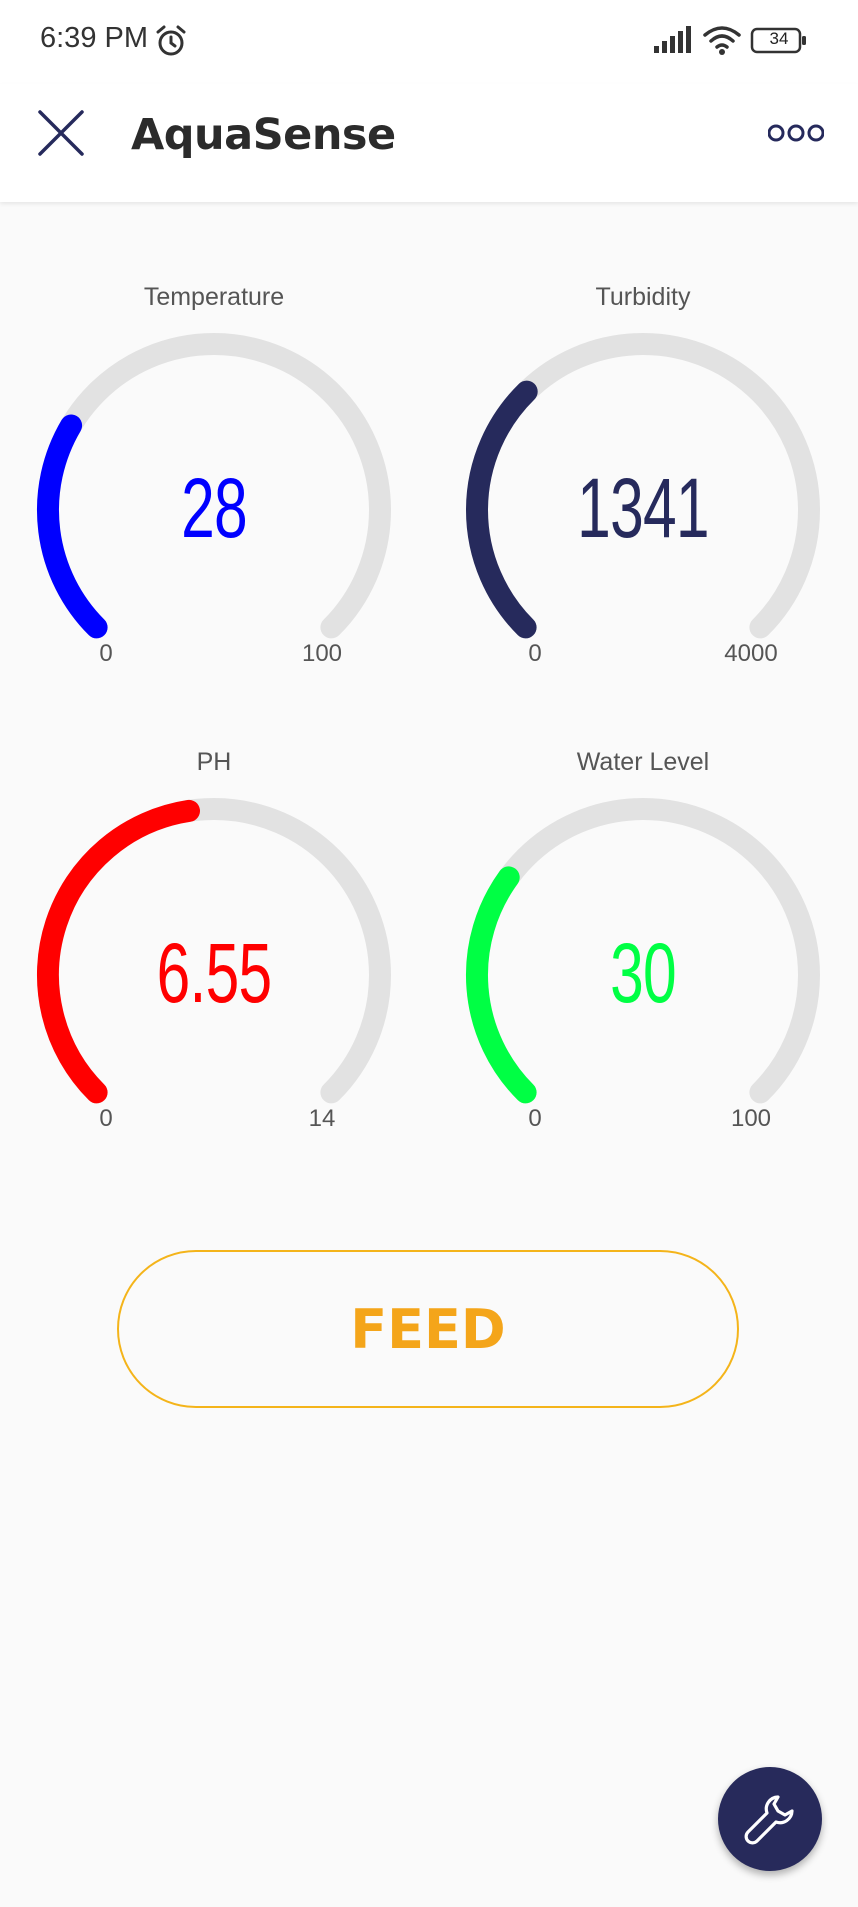 The height and width of the screenshot is (1907, 858). What do you see at coordinates (171, 40) in the screenshot?
I see `alarm-icon` at bounding box center [171, 40].